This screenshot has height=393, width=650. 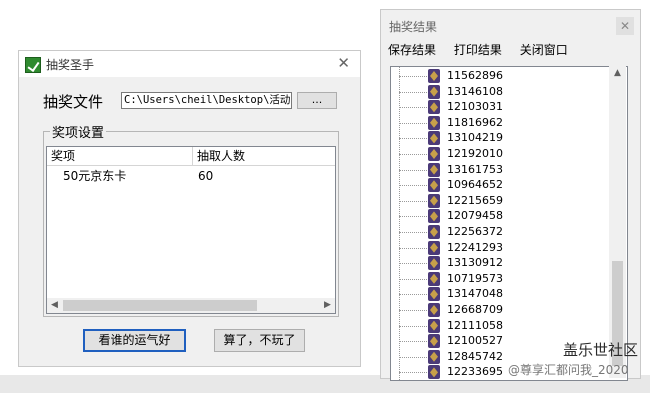 I want to click on horizontal-scrollbar: ◀ ▶, so click(x=191, y=305).